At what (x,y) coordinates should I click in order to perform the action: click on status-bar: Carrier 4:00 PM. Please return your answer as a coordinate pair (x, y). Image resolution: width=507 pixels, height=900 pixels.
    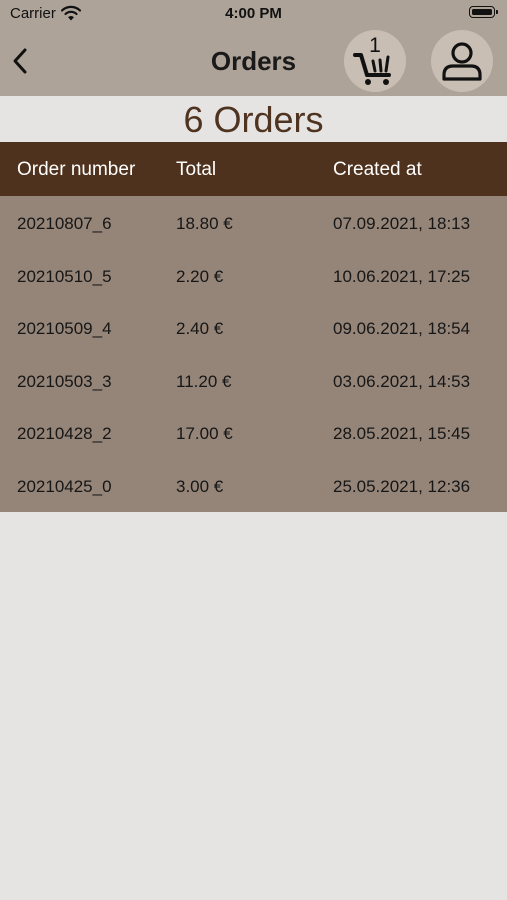
    Looking at the image, I should click on (253, 14).